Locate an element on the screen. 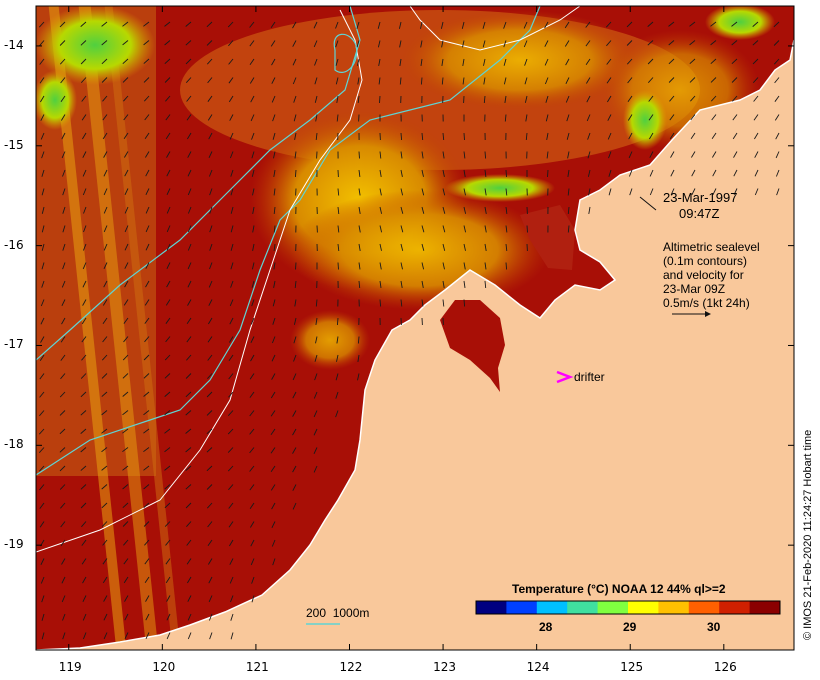  bathymetry-legend-label: 200 1000m is located at coordinates (338, 613).